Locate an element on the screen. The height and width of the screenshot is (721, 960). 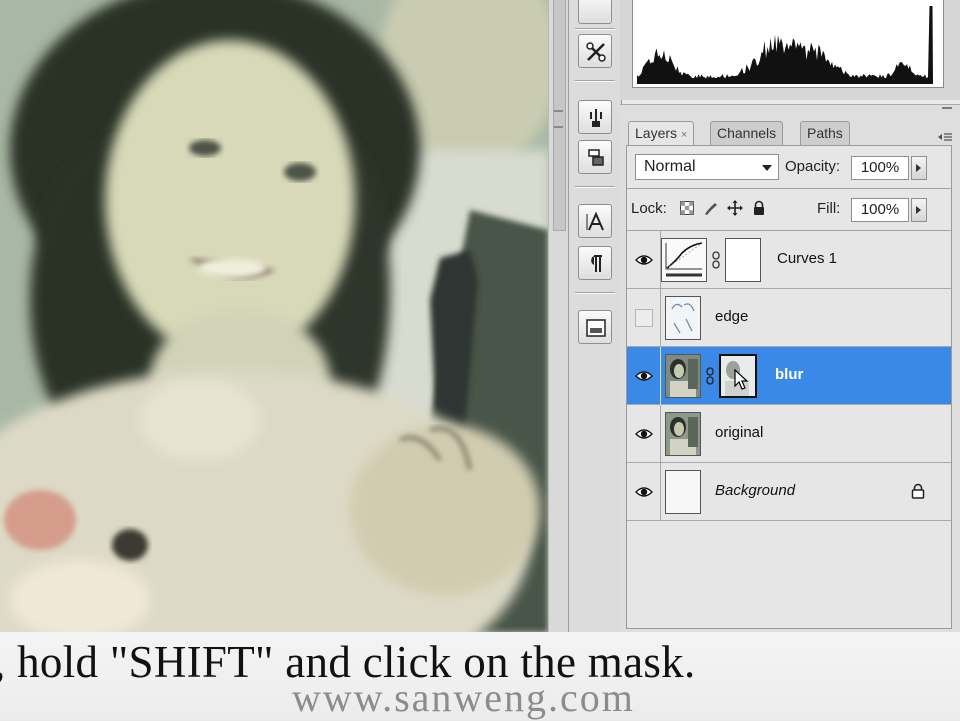
tool-strip is located at coordinates (595, 316).